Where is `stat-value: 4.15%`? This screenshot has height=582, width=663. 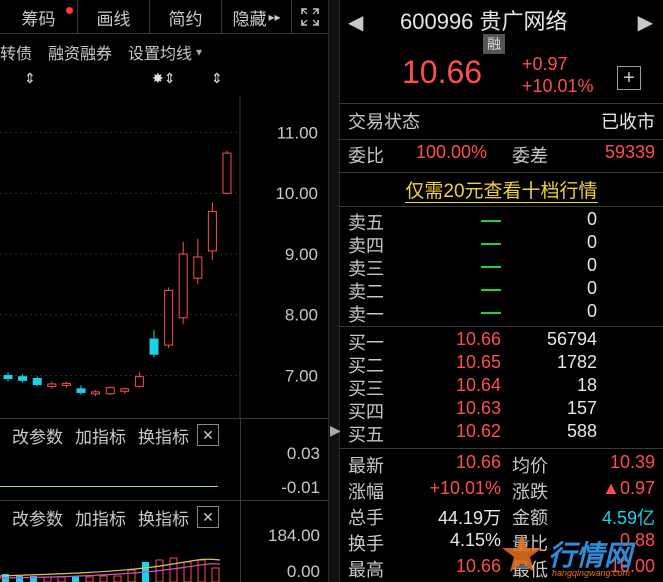
stat-value: 4.15% is located at coordinates (475, 540).